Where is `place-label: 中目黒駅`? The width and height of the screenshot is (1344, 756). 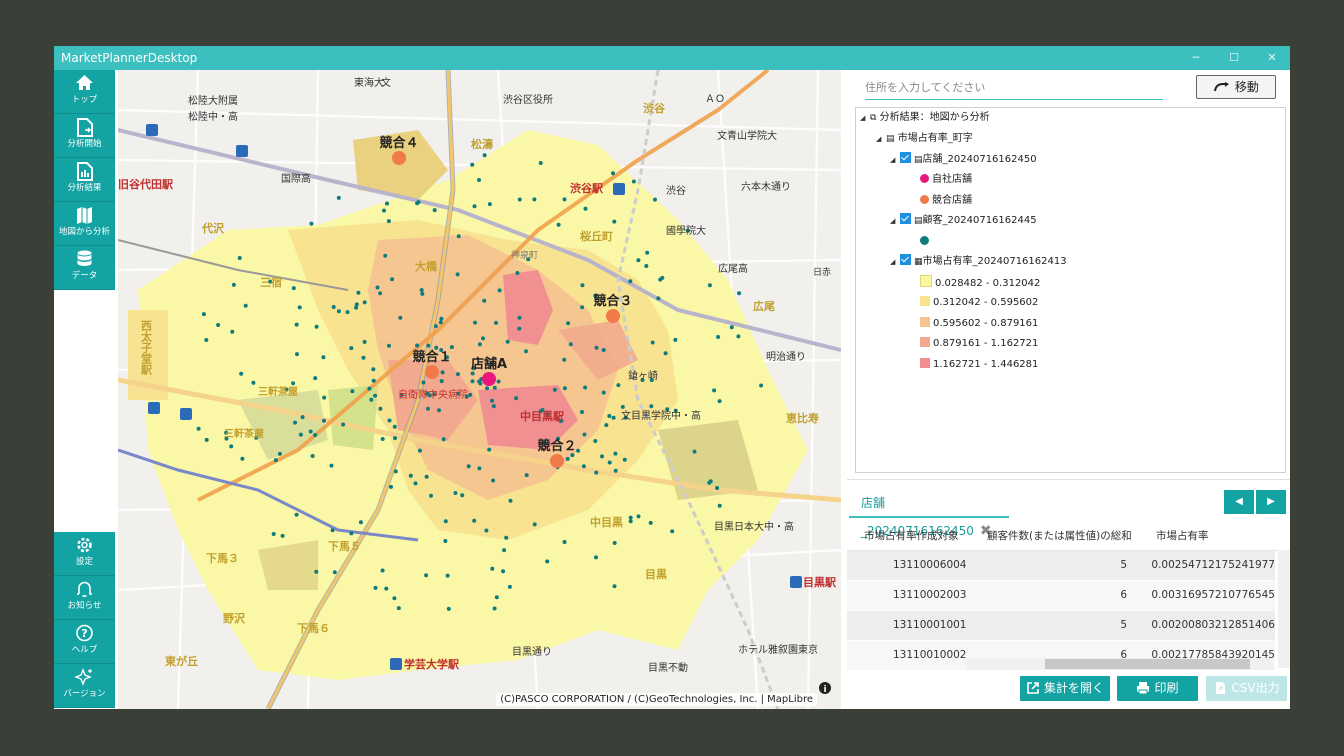 place-label: 中目黒駅 is located at coordinates (542, 416).